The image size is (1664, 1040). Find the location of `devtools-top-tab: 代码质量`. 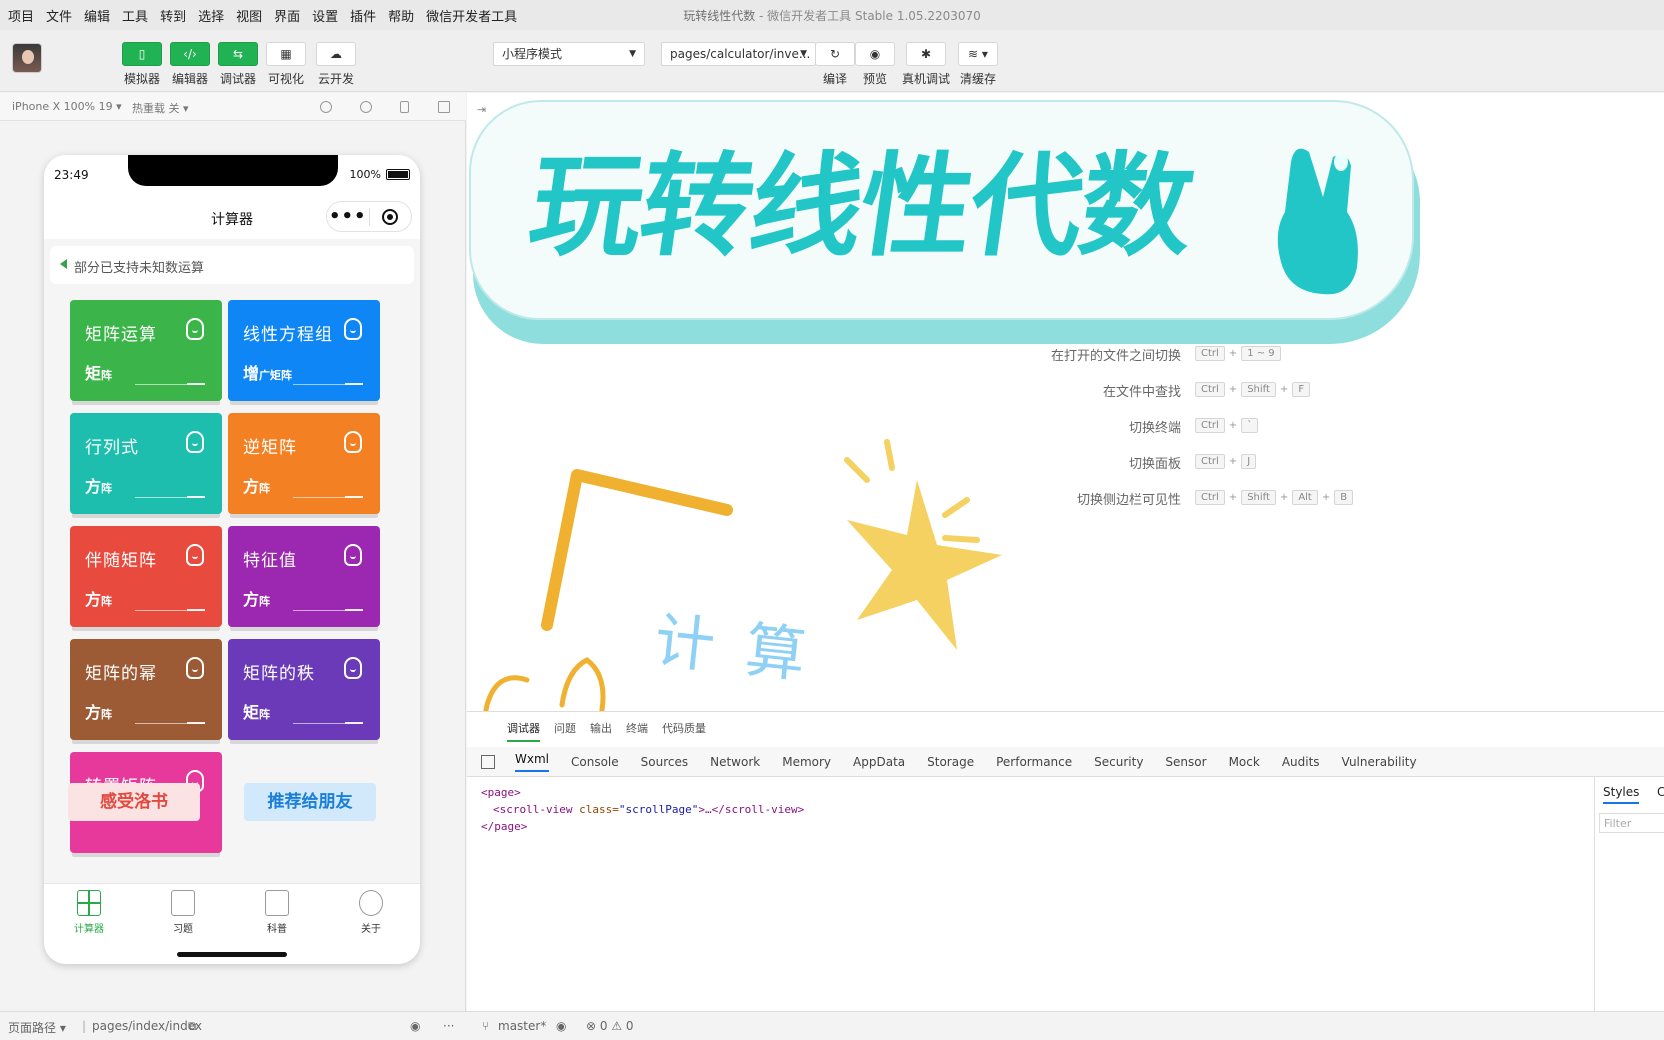

devtools-top-tab: 代码质量 is located at coordinates (684, 731).